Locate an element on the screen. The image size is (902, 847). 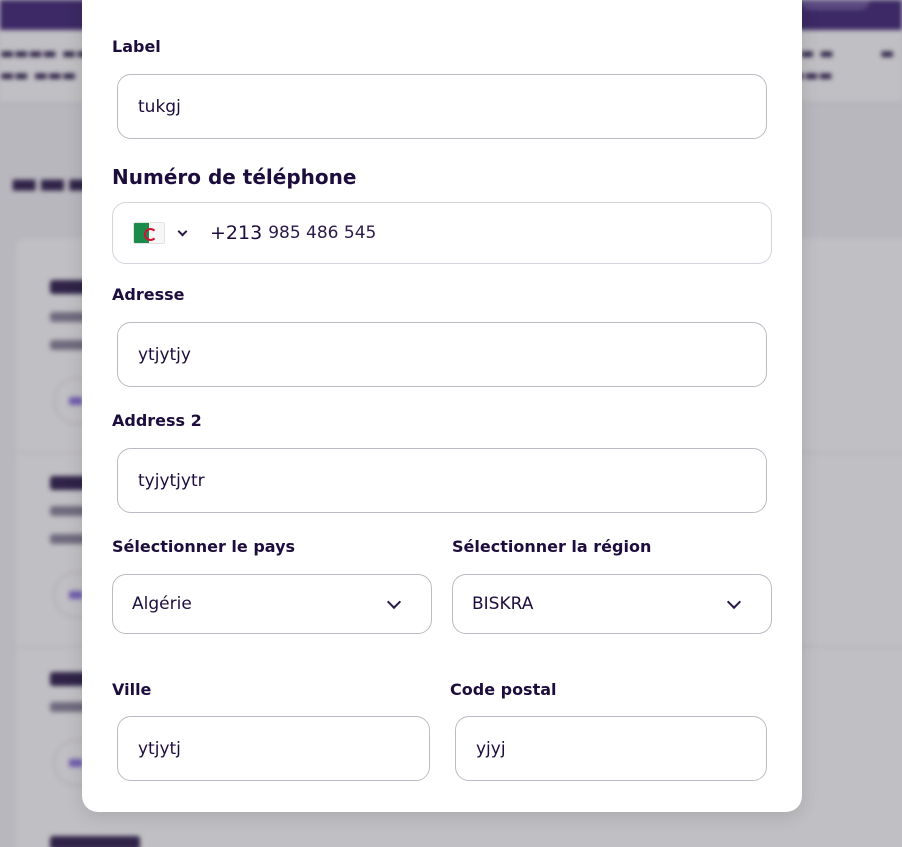
label-field-label: Label is located at coordinates (136, 46).